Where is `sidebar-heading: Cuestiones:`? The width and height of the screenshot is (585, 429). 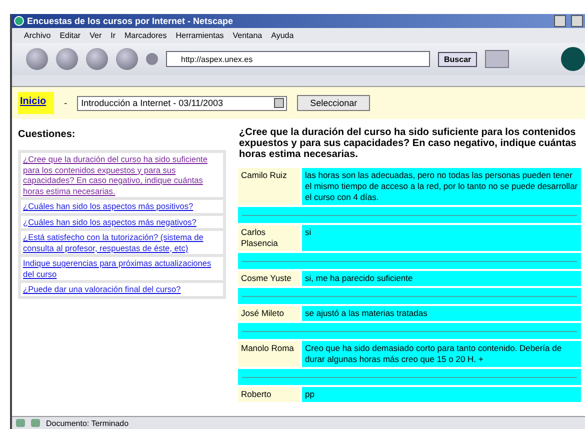
sidebar-heading: Cuestiones: is located at coordinates (47, 134).